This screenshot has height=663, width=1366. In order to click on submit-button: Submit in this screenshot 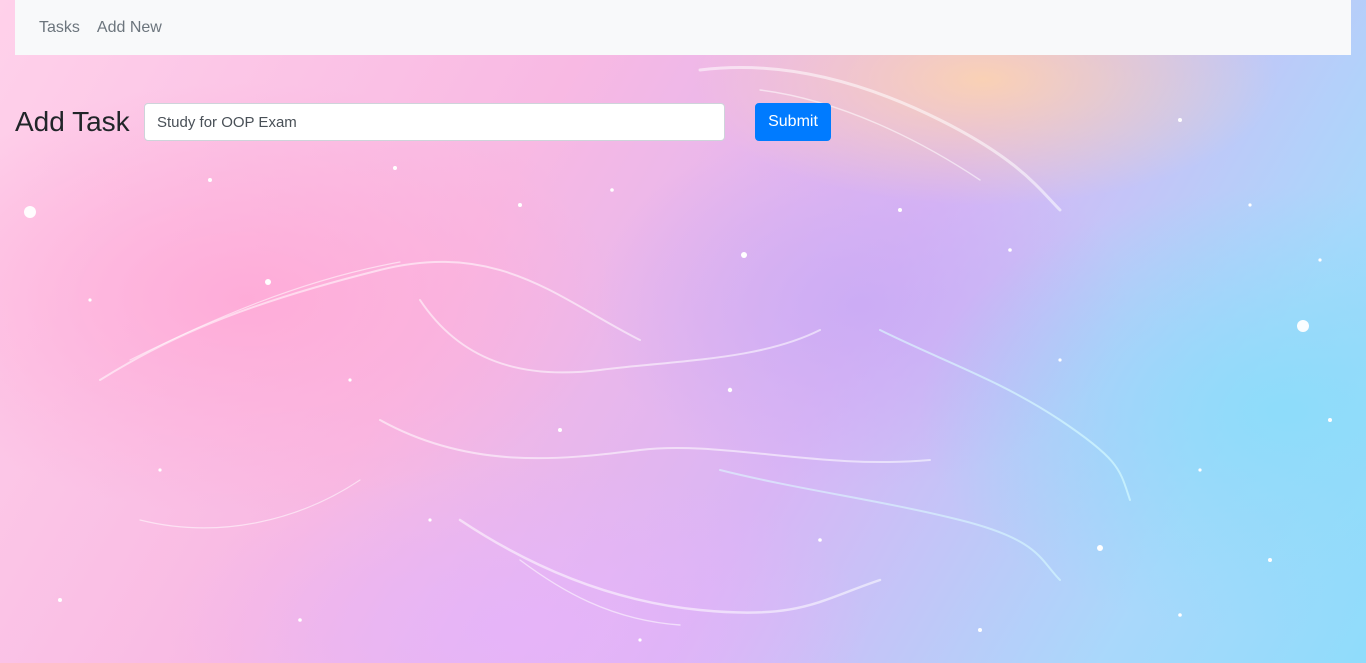, I will do `click(793, 122)`.